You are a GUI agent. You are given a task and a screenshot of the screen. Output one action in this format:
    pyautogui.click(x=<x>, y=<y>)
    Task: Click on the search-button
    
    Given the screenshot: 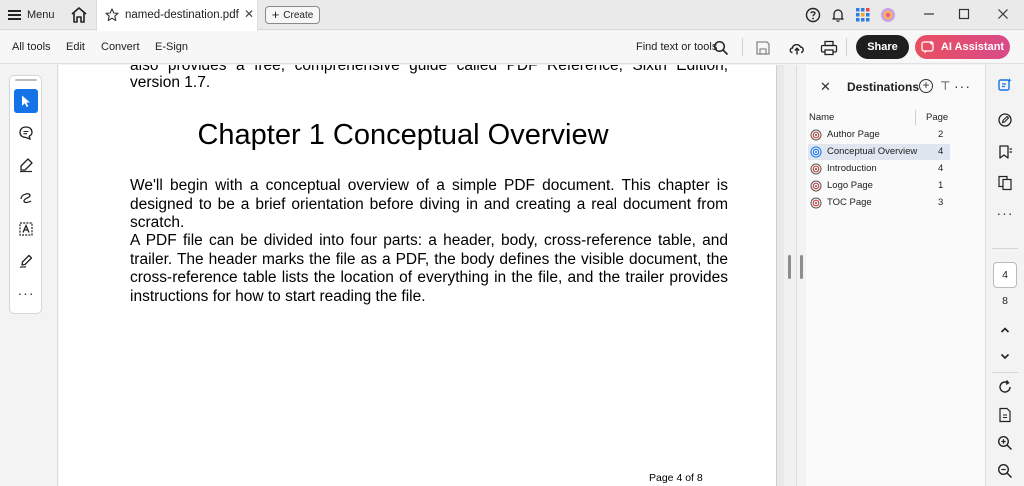 What is the action you would take?
    pyautogui.click(x=721, y=48)
    